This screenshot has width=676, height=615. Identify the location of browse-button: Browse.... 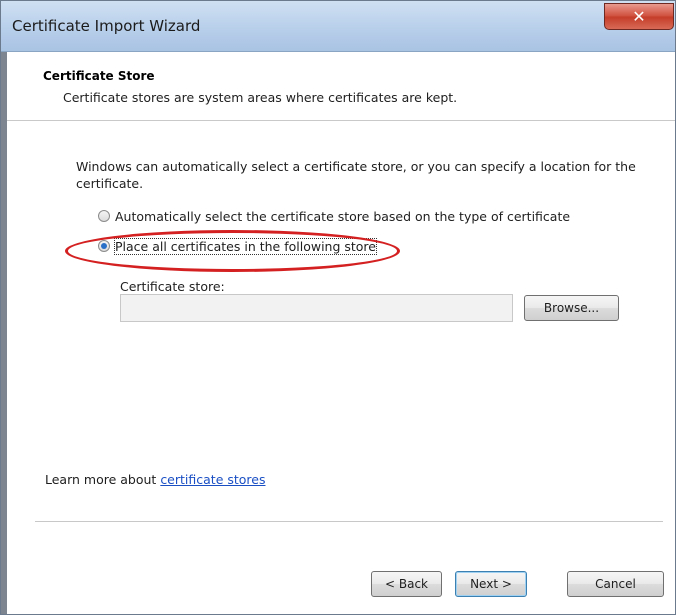
(571, 308).